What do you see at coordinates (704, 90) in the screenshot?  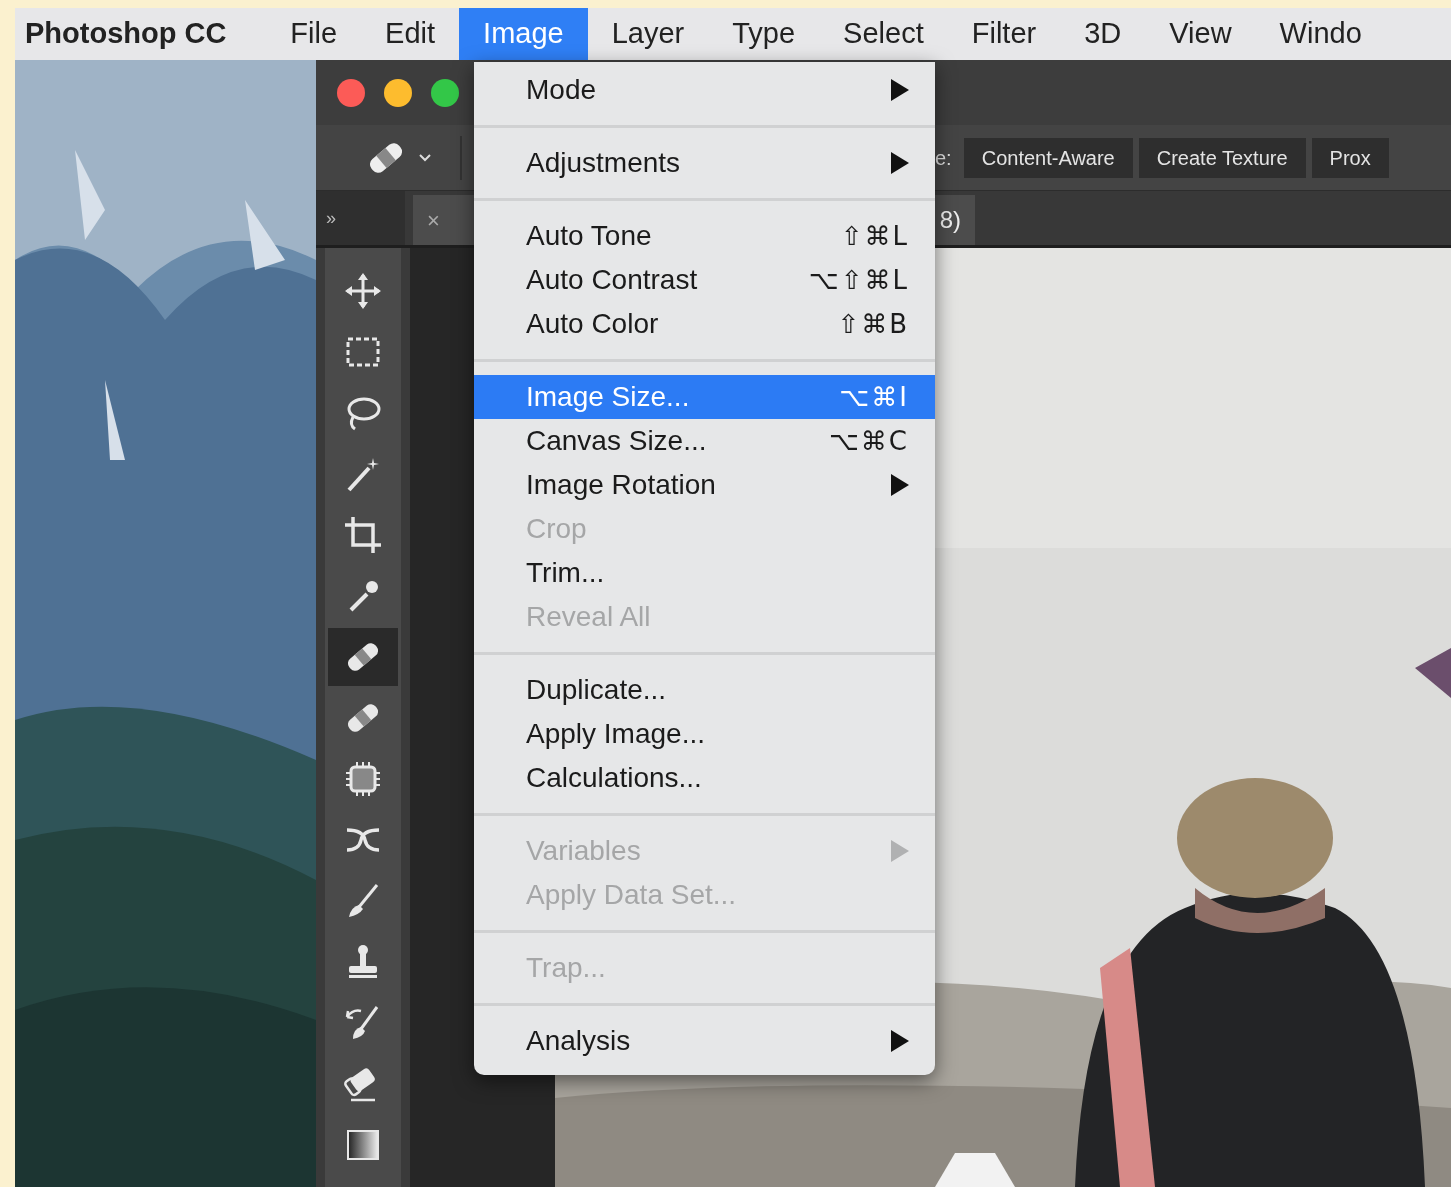 I see `menu-item: Mode` at bounding box center [704, 90].